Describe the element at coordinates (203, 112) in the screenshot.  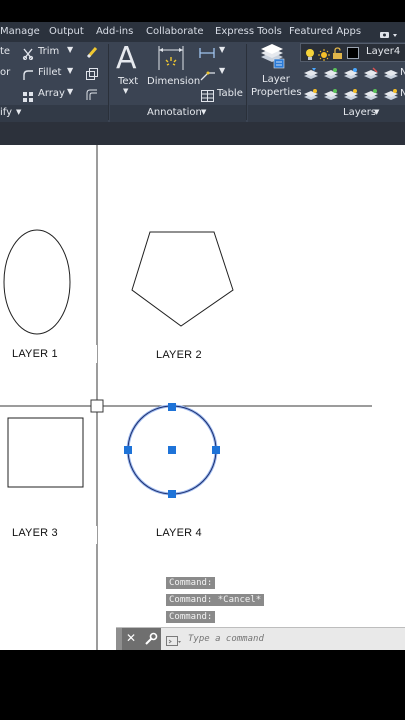
I see `annotation-panel-dropdown-icon: ▼` at that location.